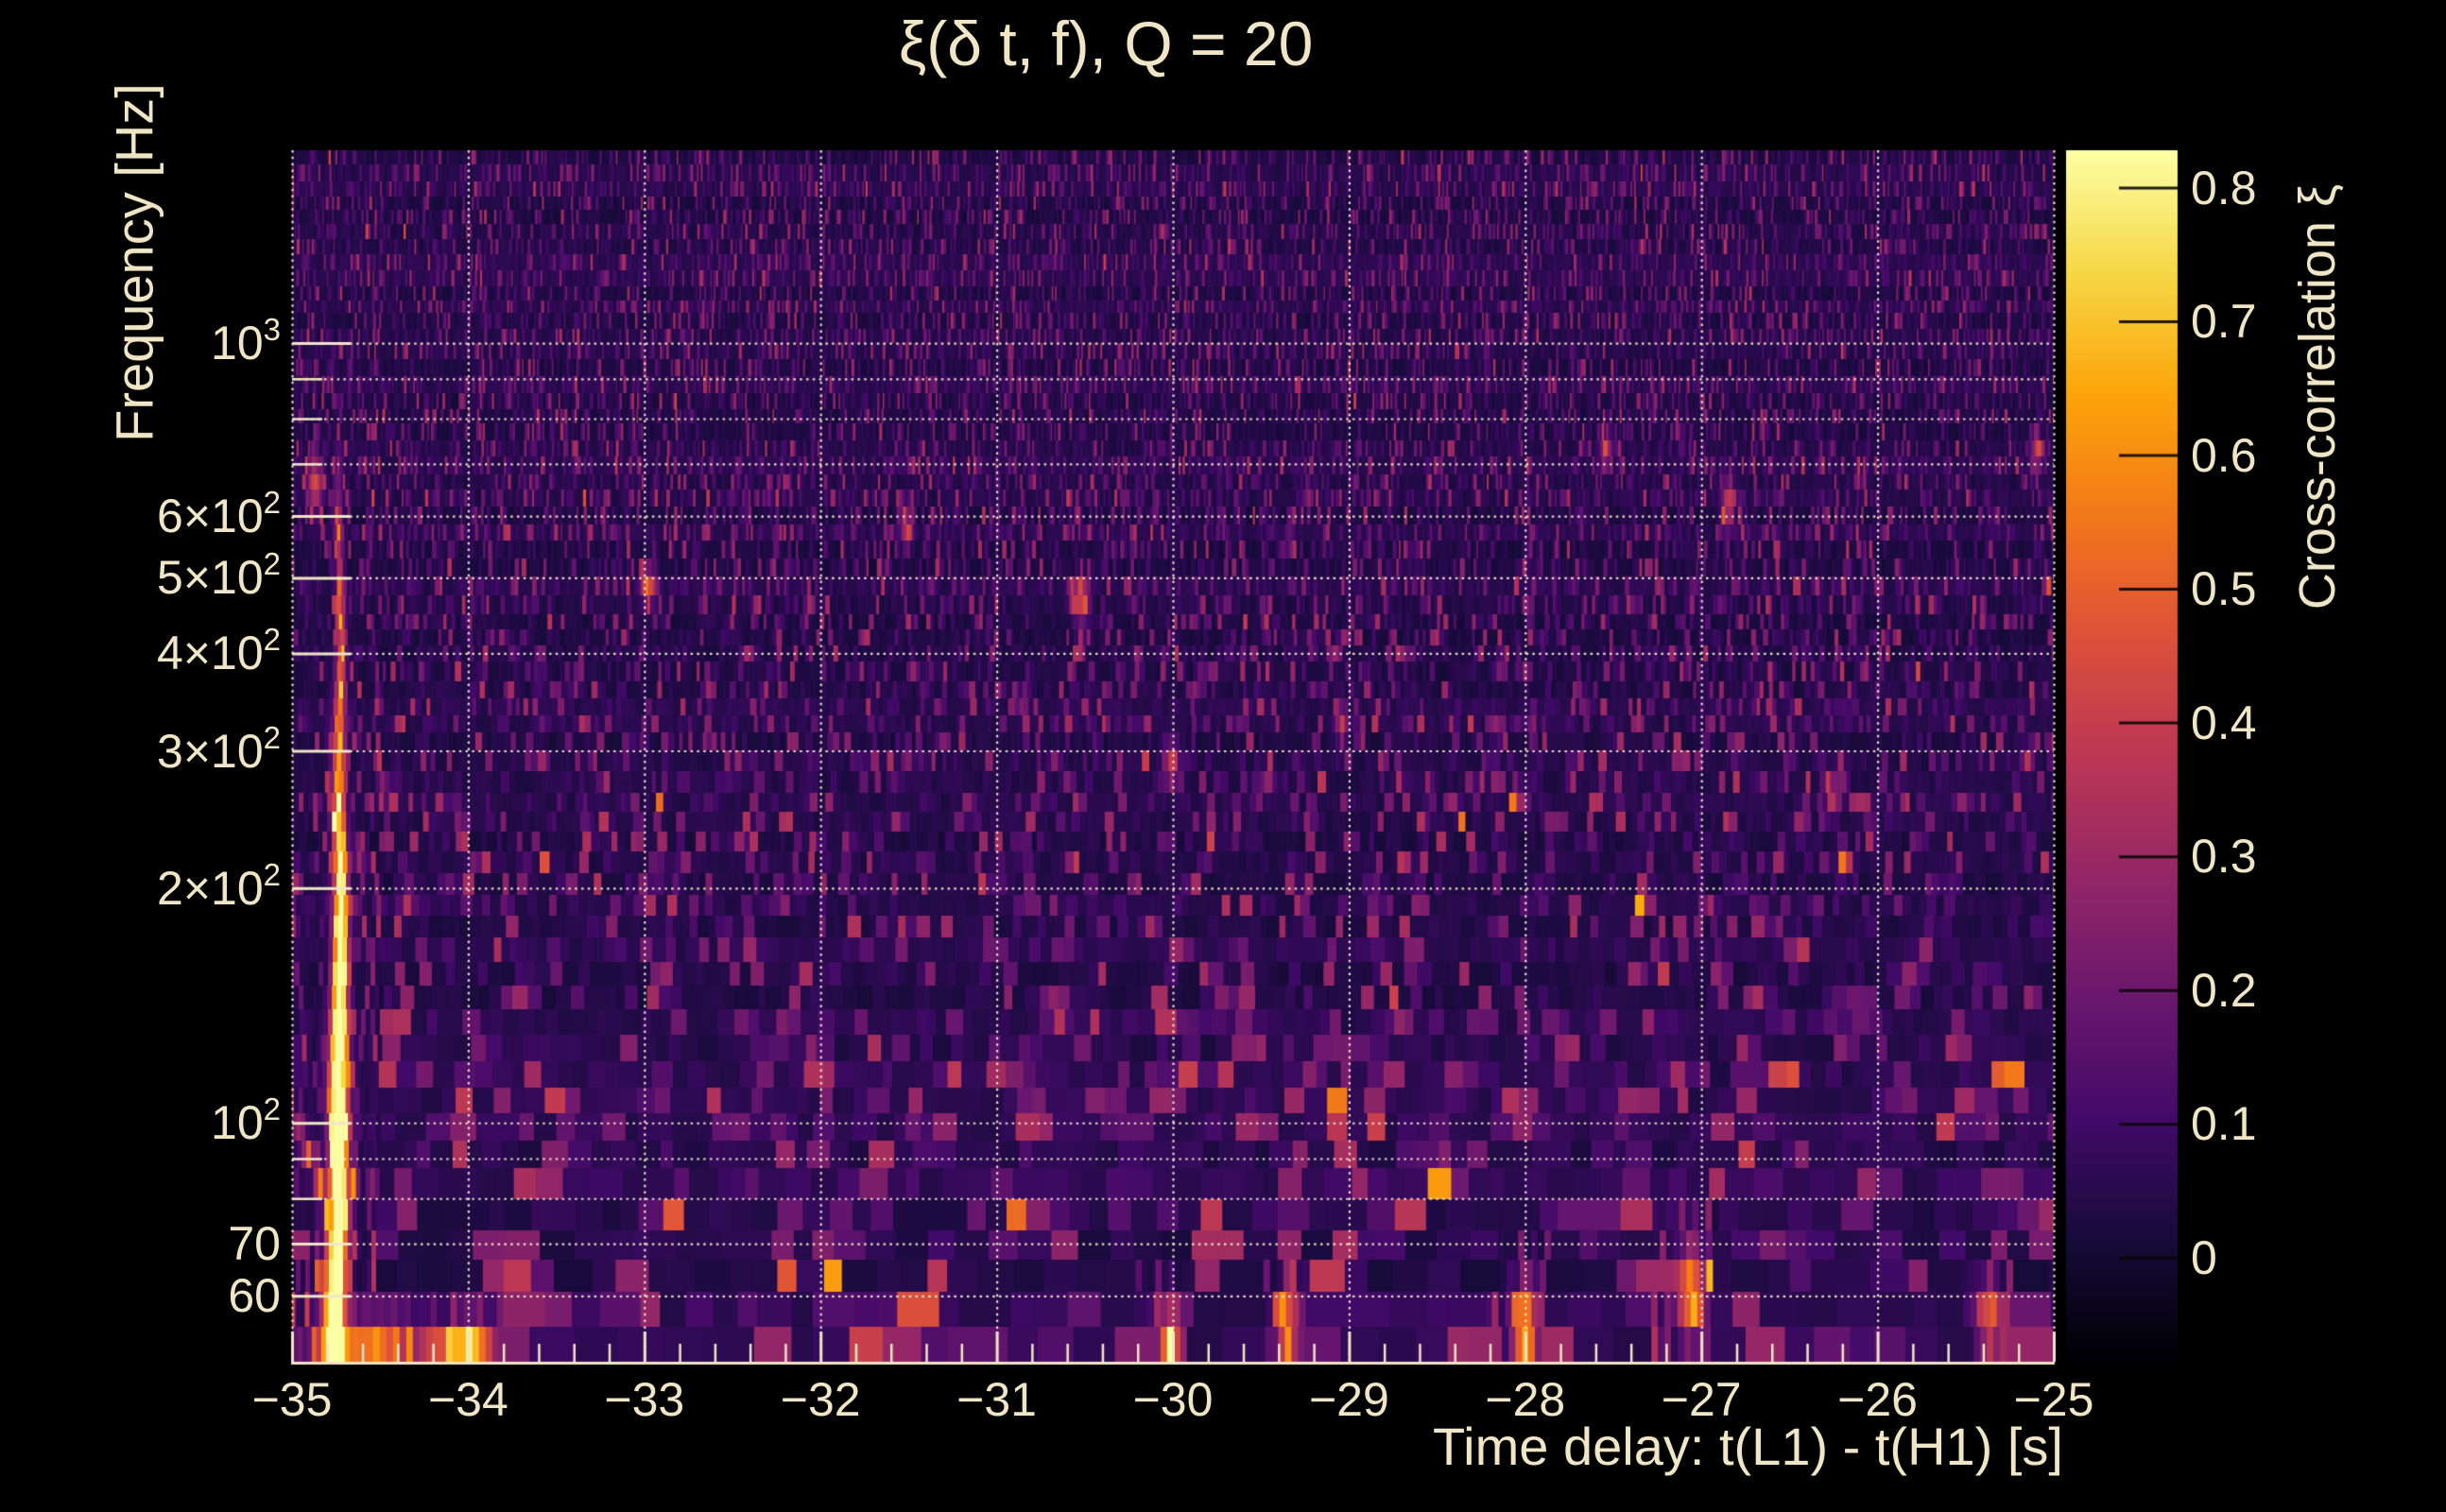  Describe the element at coordinates (997, 1399) in the screenshot. I see `x-tick-label: −31` at that location.